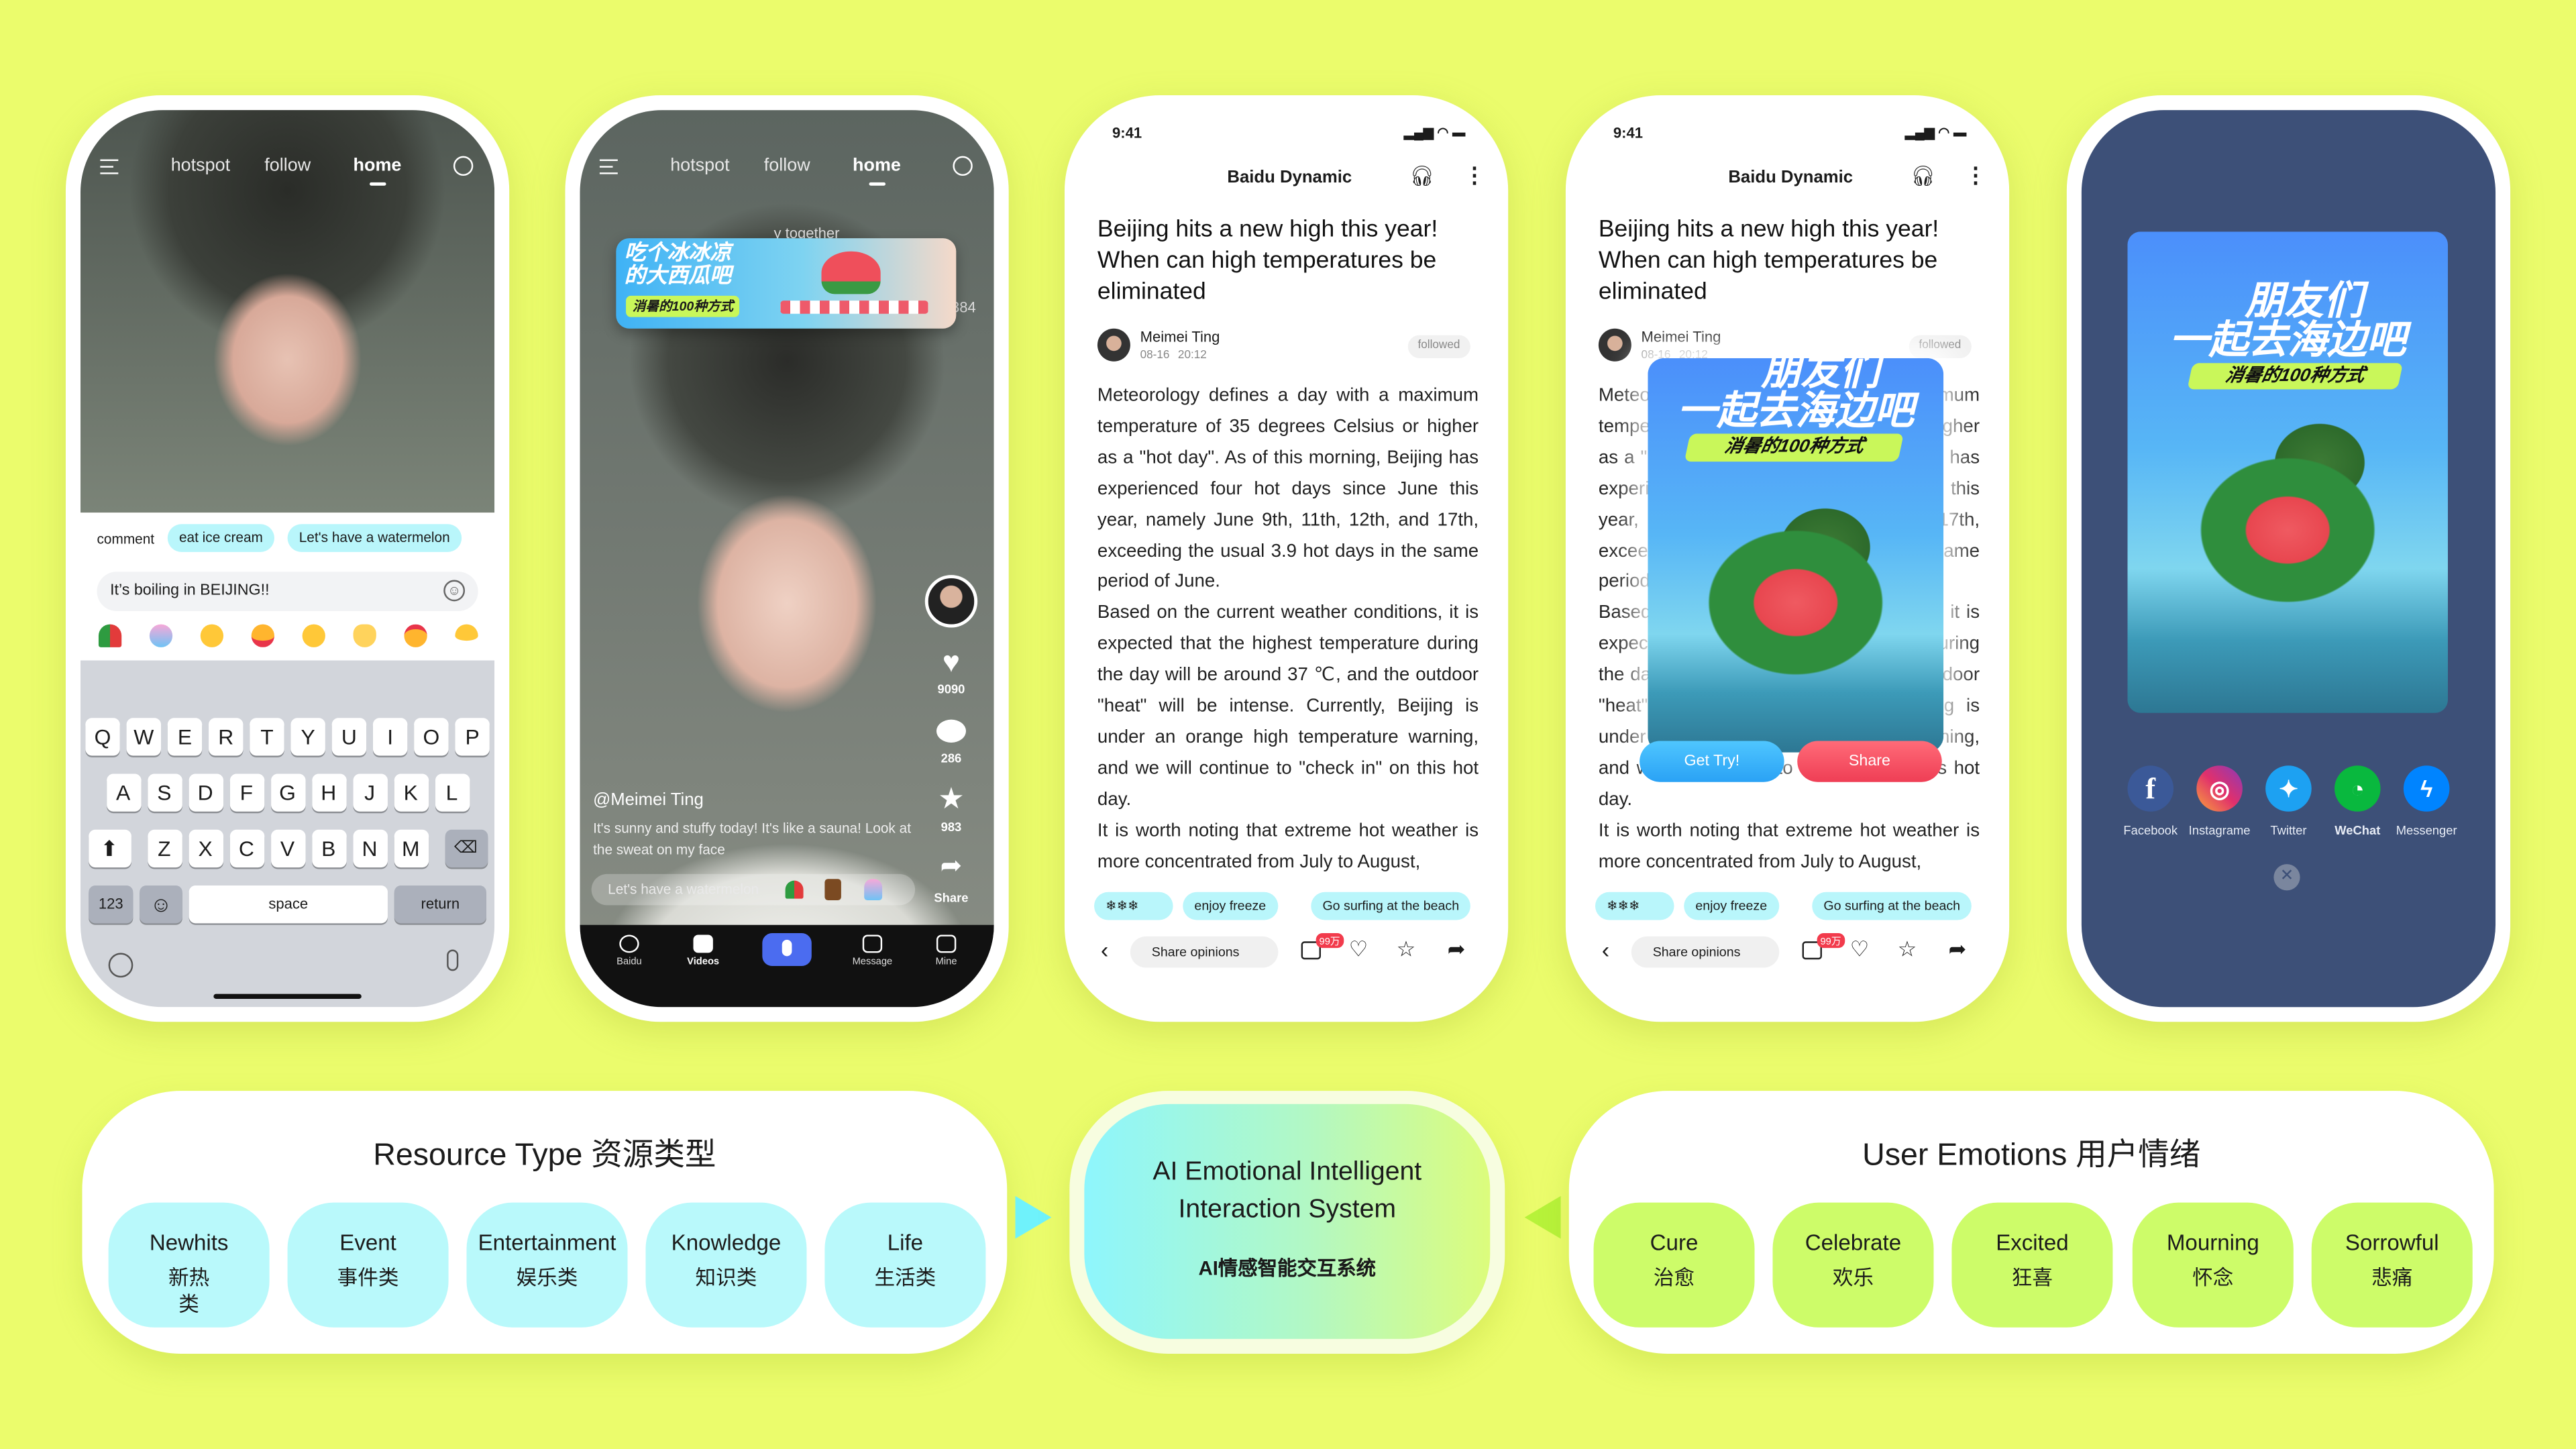  Describe the element at coordinates (390, 737) in the screenshot. I see `key: I` at that location.